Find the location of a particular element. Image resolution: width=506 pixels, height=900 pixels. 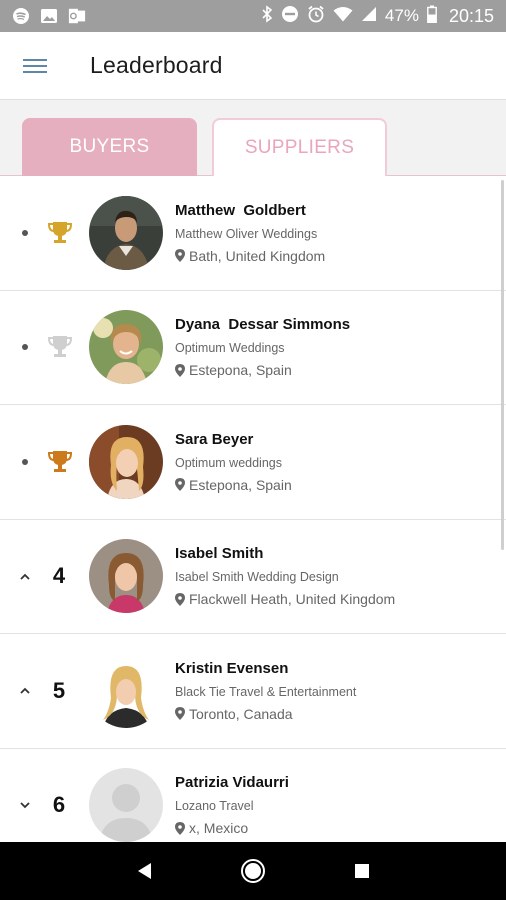

bronze-trophy-icon is located at coordinates (60, 462).